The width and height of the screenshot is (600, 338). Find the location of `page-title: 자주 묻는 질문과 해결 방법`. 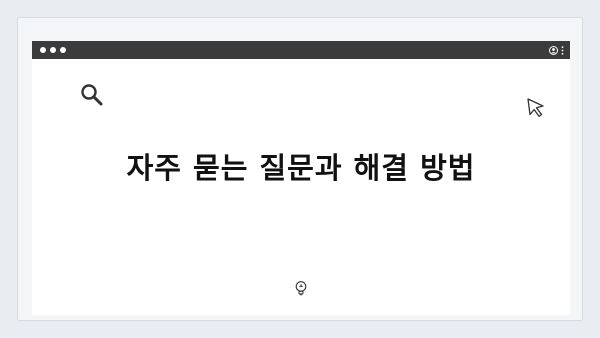

page-title: 자주 묻는 질문과 해결 방법 is located at coordinates (301, 168).